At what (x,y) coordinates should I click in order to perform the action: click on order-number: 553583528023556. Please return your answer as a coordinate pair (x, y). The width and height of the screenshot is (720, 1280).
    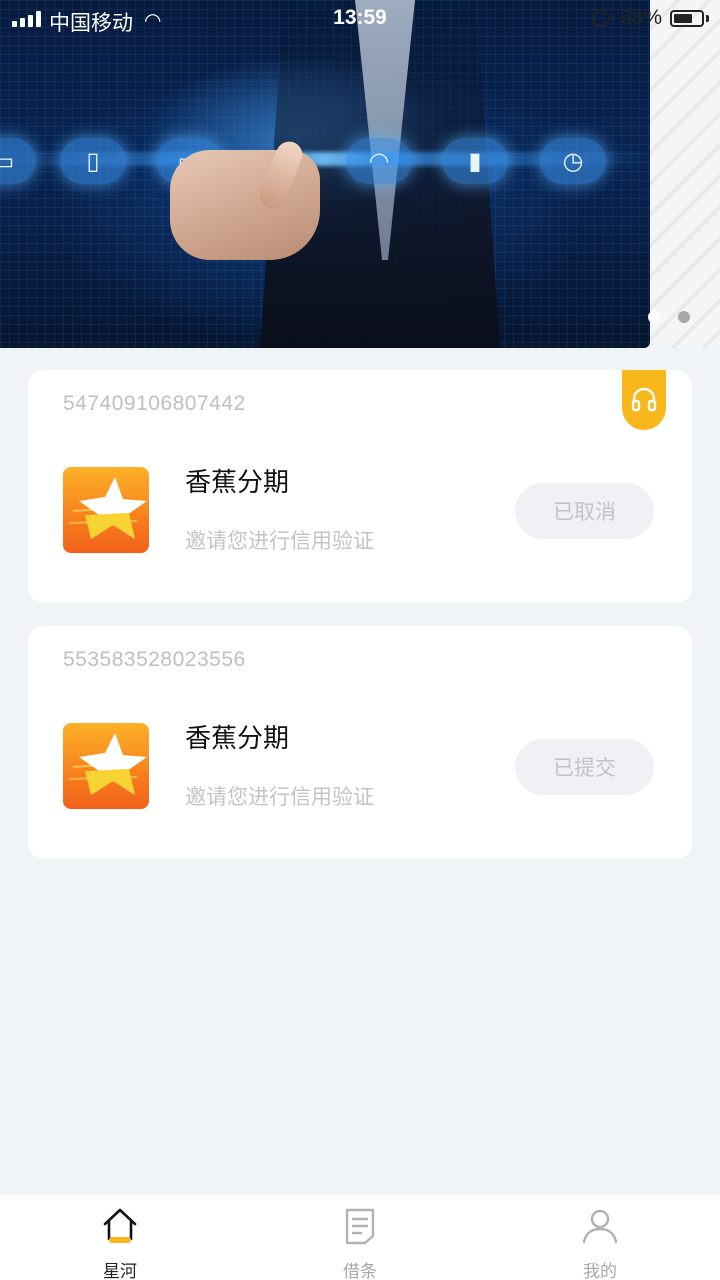
    Looking at the image, I should click on (154, 659).